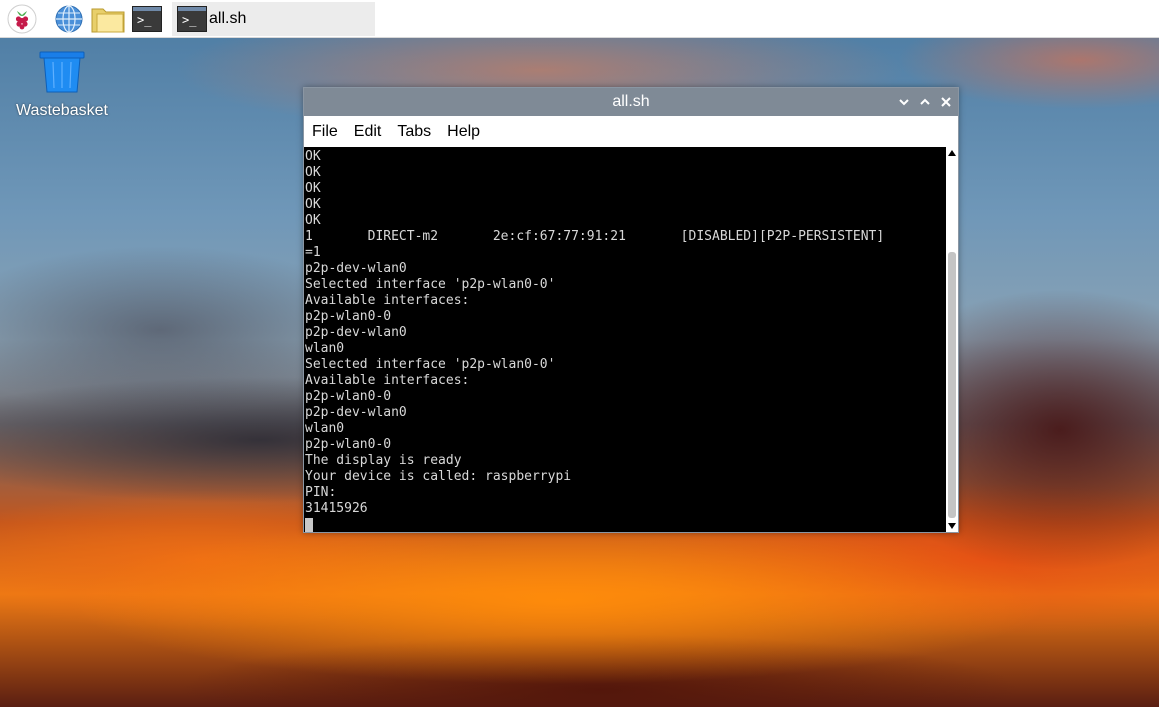 This screenshot has height=707, width=1159. I want to click on task-label: all.sh, so click(228, 18).